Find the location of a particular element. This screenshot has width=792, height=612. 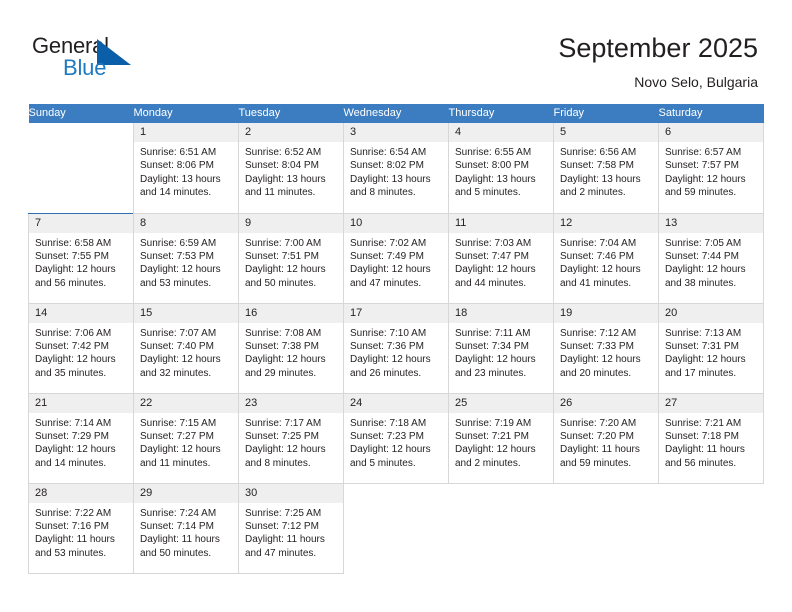

daylight-text-line2: and 20 minutes. is located at coordinates (596, 373).